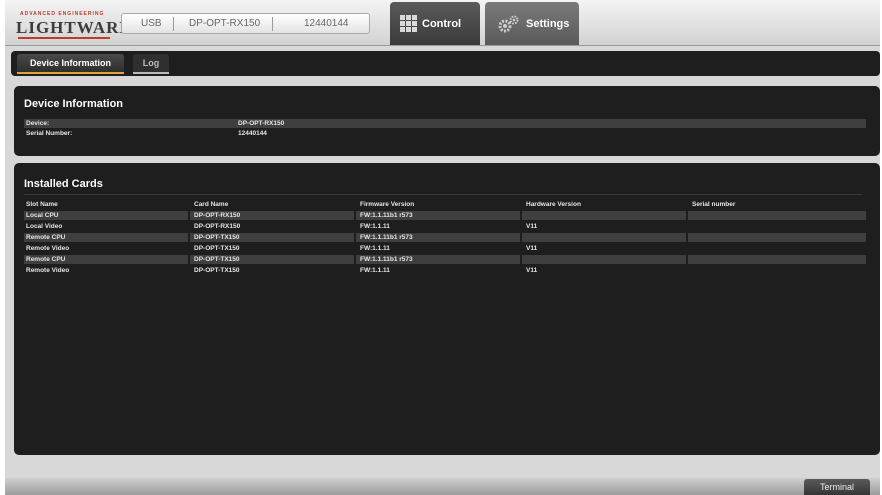 This screenshot has height=495, width=882. What do you see at coordinates (445, 133) in the screenshot?
I see `serial-number-field-row: Serial Number: 12440144` at bounding box center [445, 133].